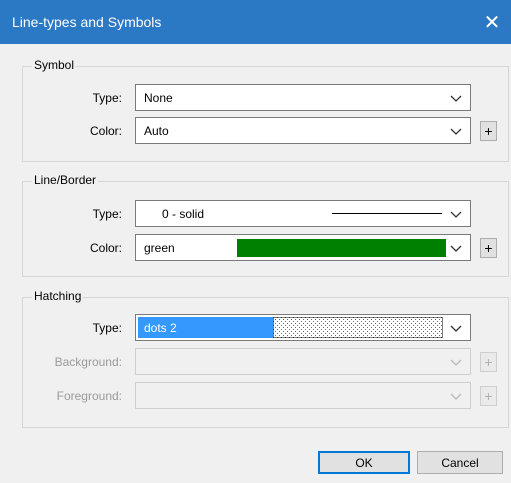 The image size is (511, 483). Describe the element at coordinates (341, 248) in the screenshot. I see `line-color-swatch` at that location.